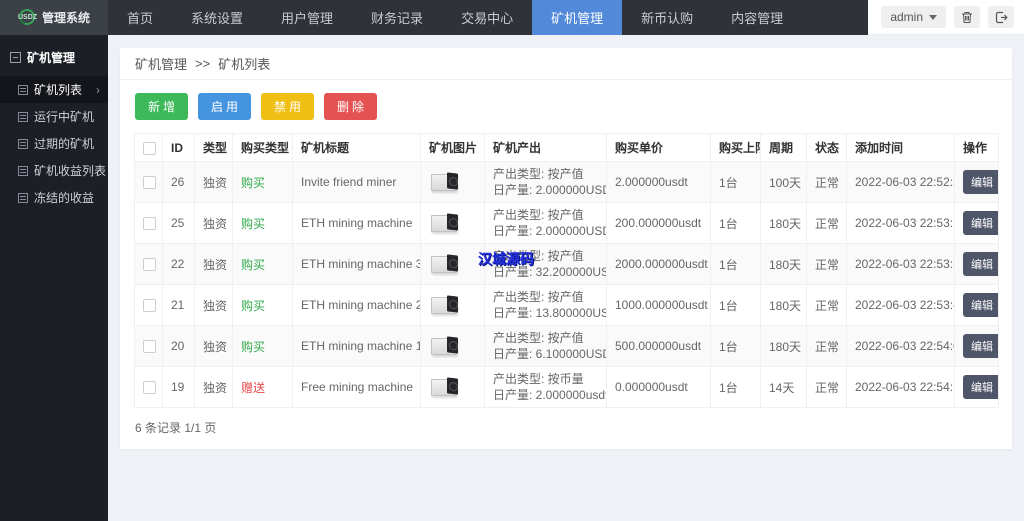  I want to click on delete-button: 删除, so click(351, 106).